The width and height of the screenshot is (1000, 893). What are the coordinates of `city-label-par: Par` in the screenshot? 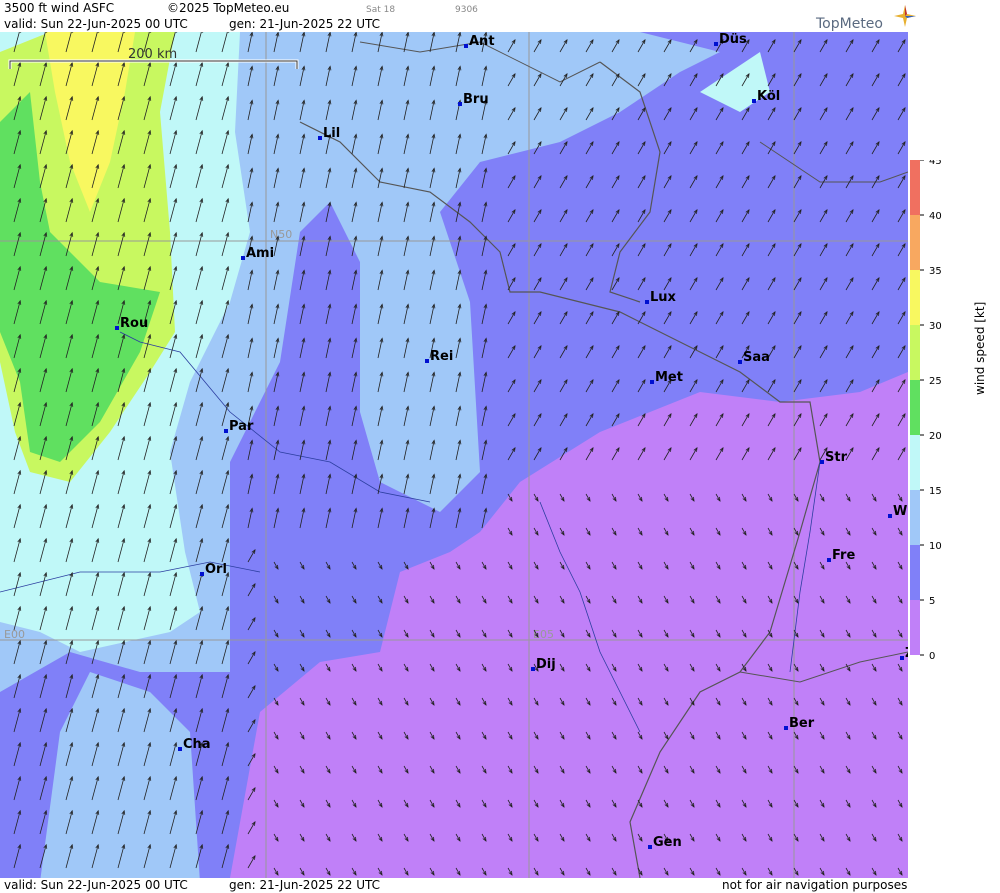 It's located at (241, 426).